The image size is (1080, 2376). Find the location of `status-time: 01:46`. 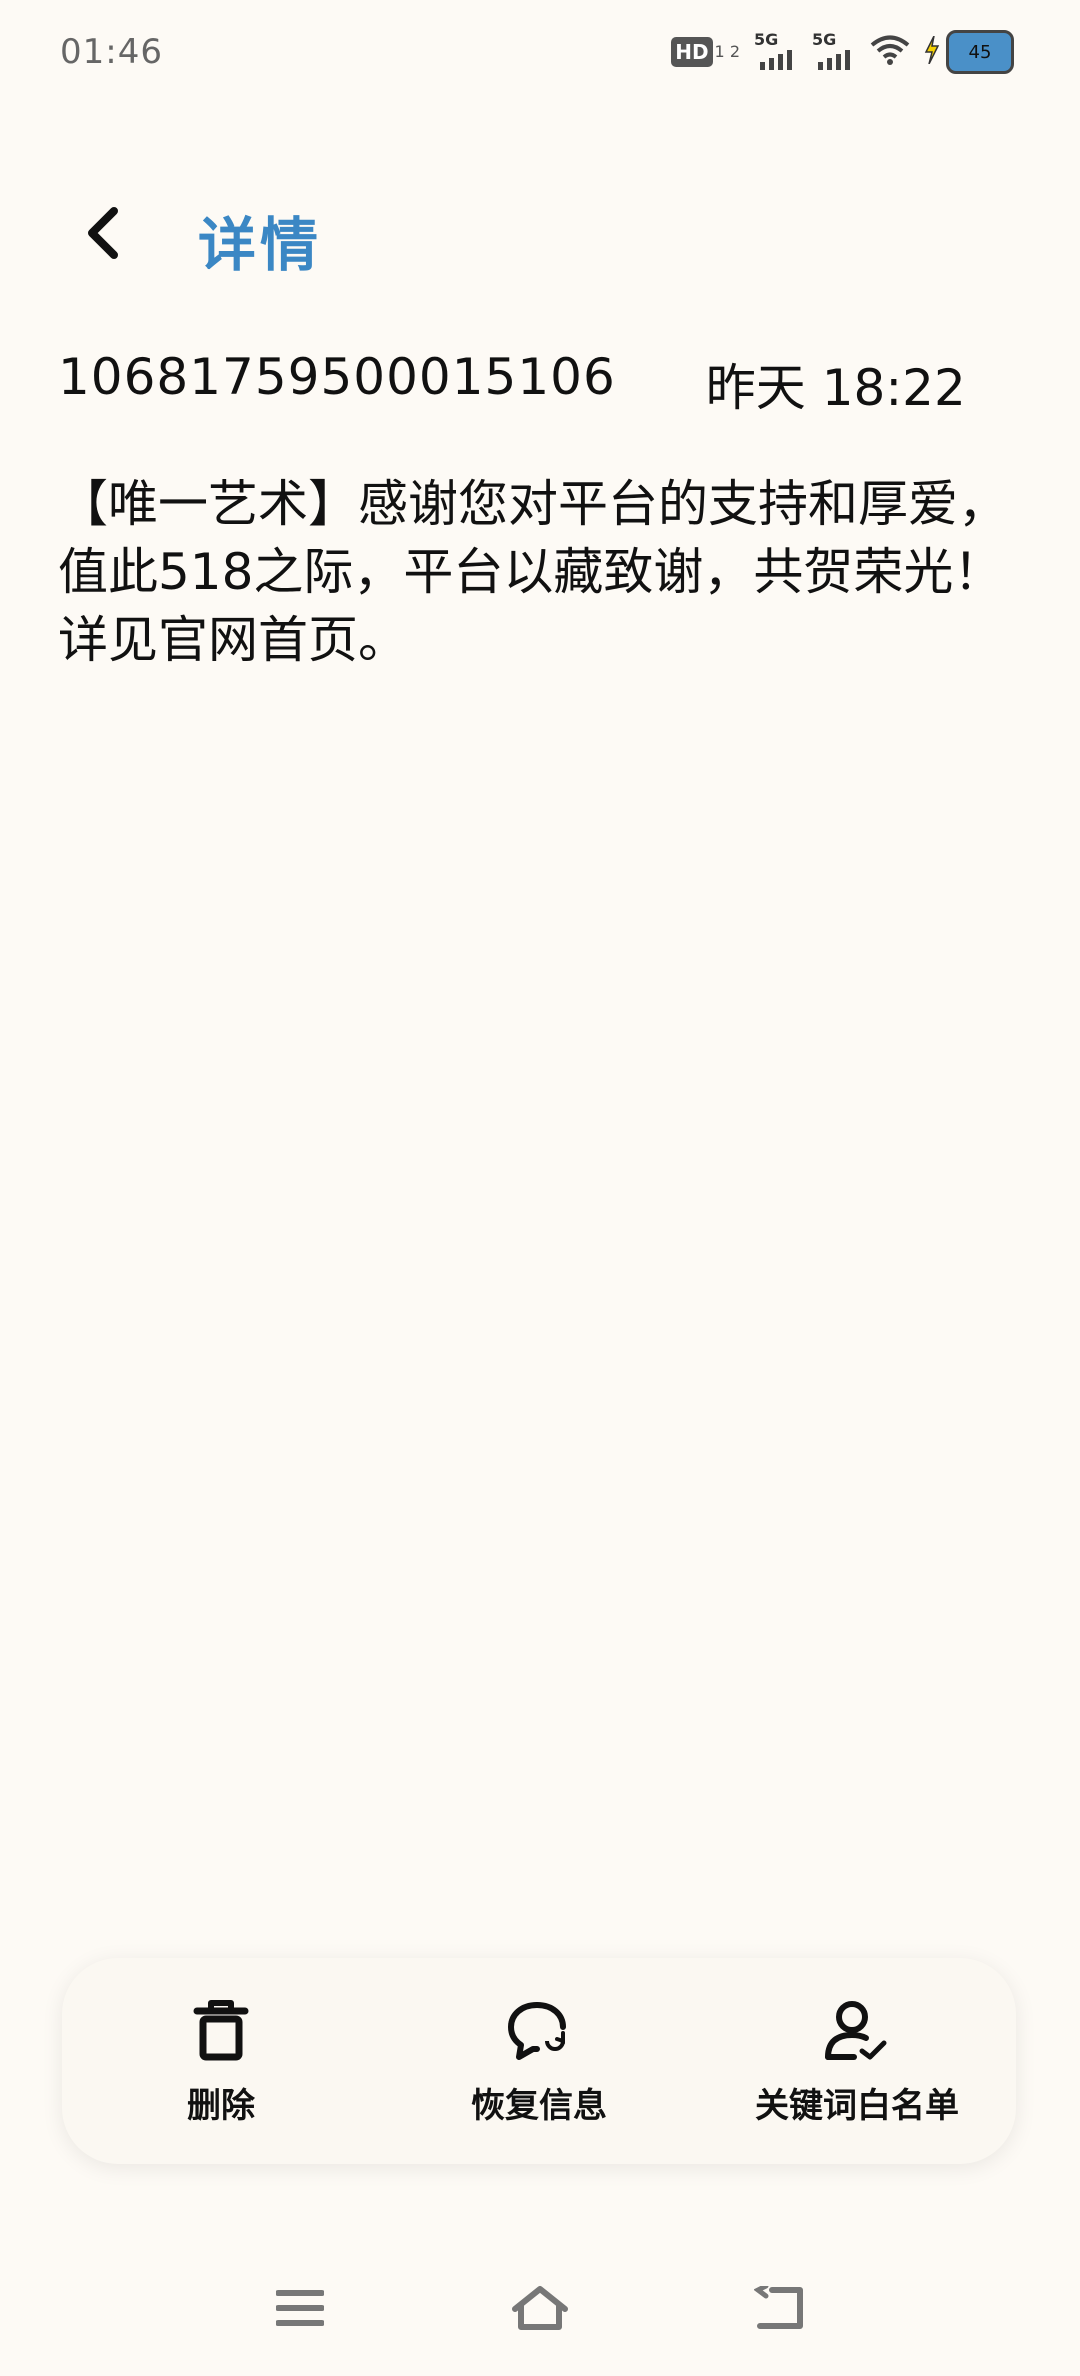

status-time: 01:46 is located at coordinates (111, 52).